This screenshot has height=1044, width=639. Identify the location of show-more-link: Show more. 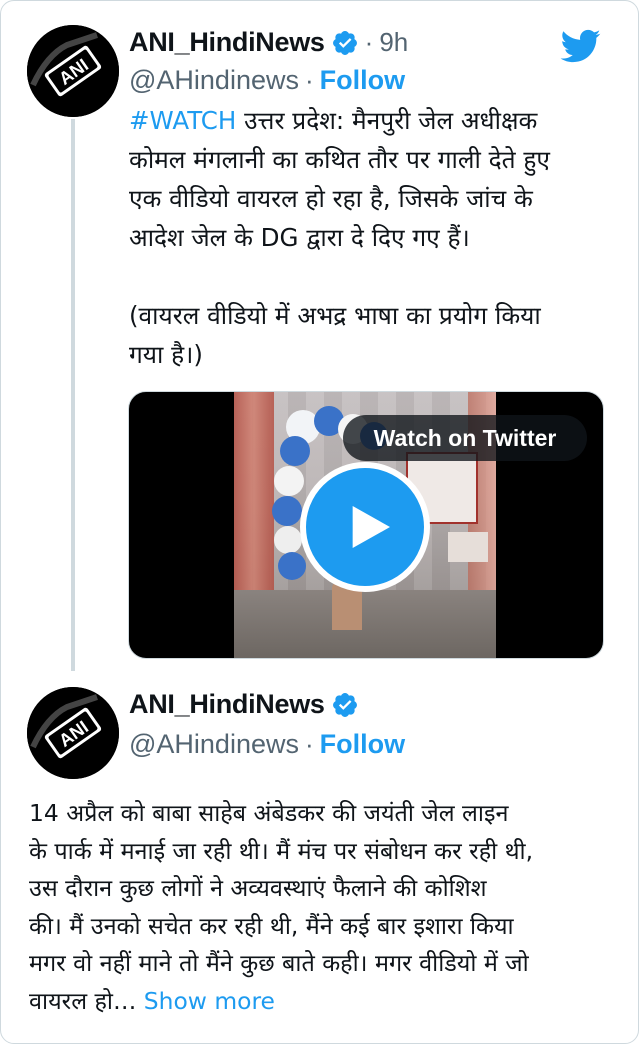
(205, 1001).